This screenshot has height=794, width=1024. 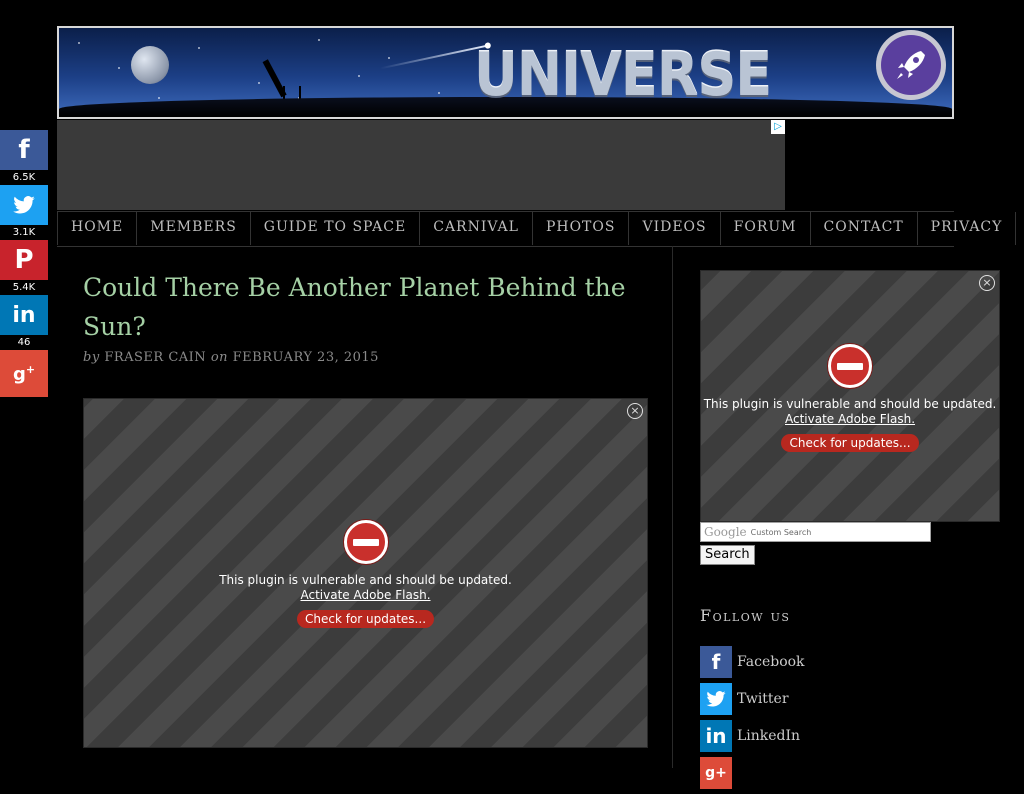 I want to click on follow-twitter-link: Twitter, so click(x=752, y=699).